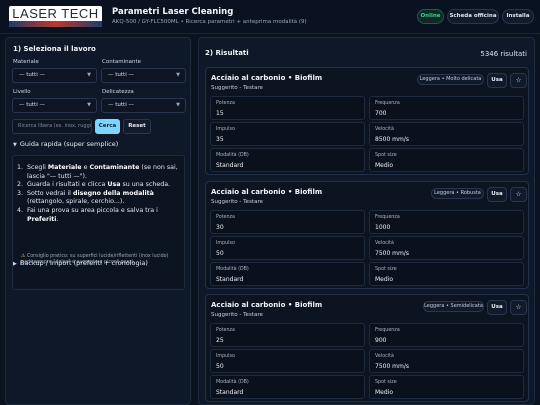  I want to click on guide-title: Guida rapida (super semplice), so click(69, 144).